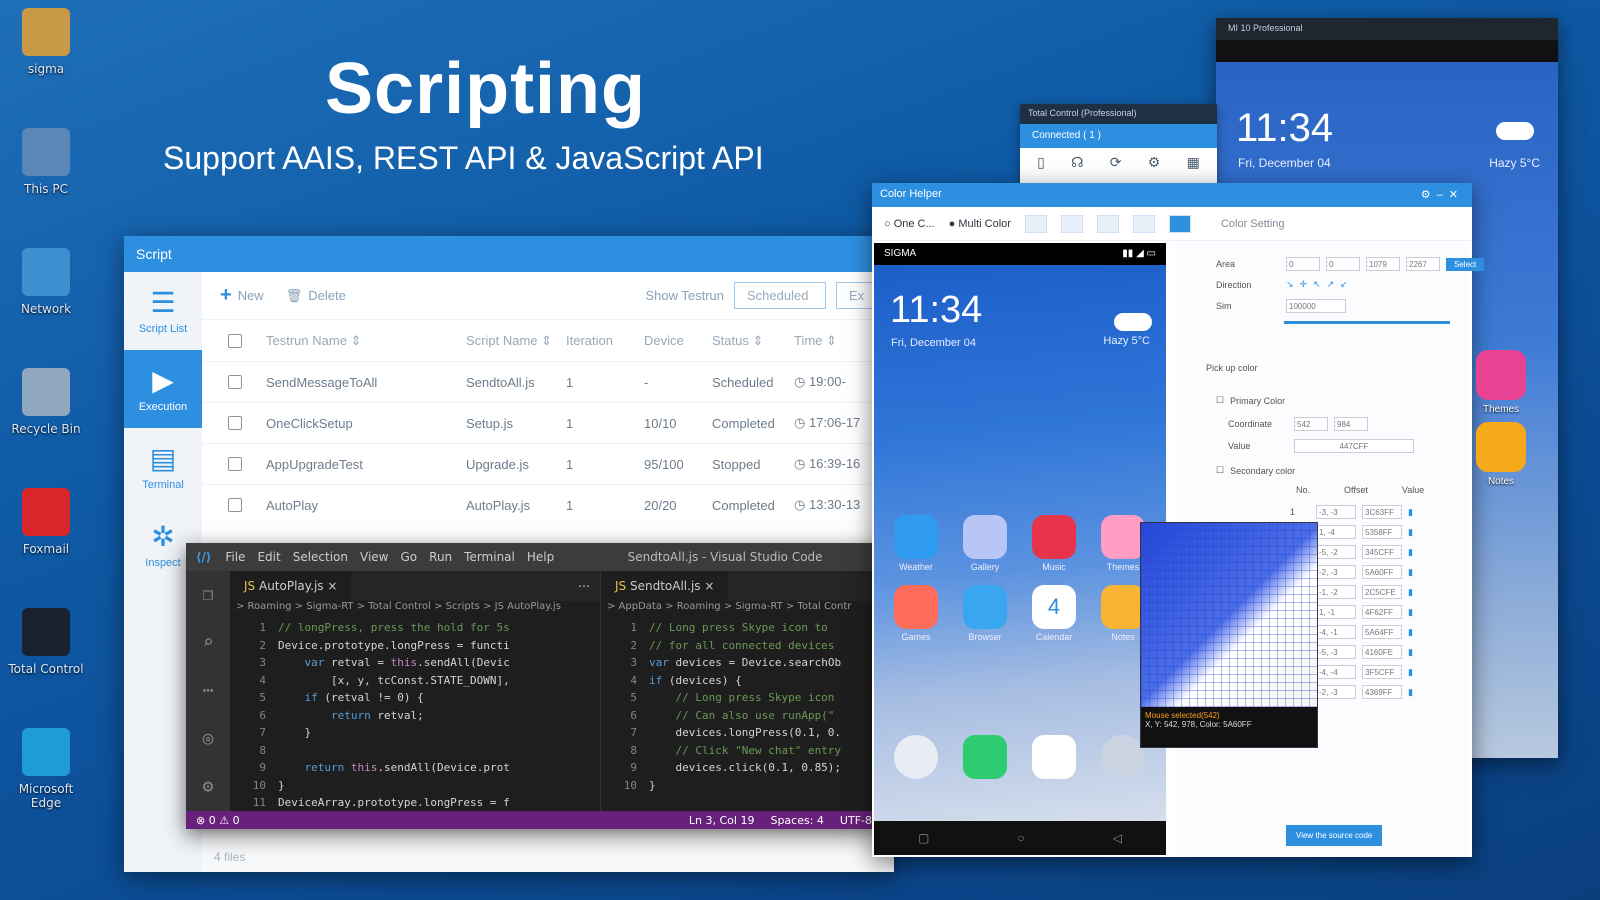  What do you see at coordinates (1123, 613) in the screenshot?
I see `app-notes: Notes` at bounding box center [1123, 613].